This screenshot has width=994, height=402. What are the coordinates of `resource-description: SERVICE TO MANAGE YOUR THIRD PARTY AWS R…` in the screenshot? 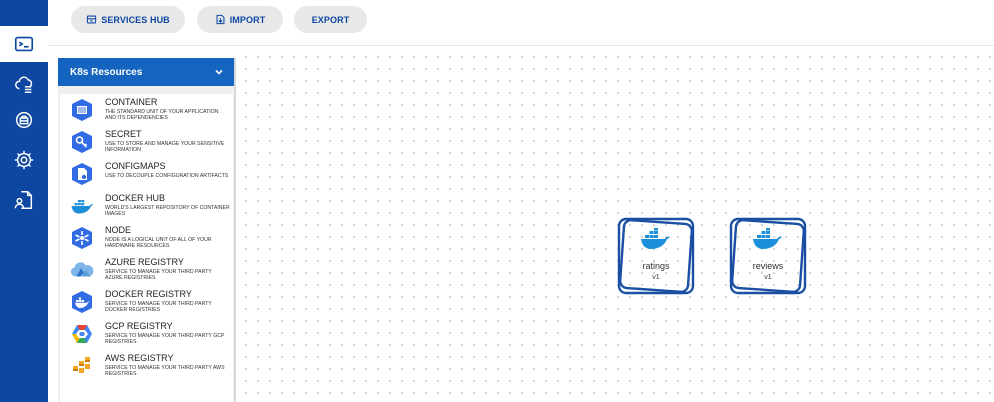 It's located at (165, 371).